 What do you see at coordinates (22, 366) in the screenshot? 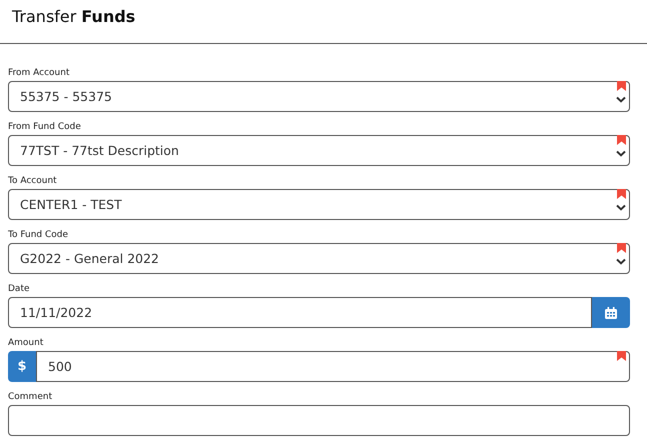
I see `currency-addon: $` at bounding box center [22, 366].